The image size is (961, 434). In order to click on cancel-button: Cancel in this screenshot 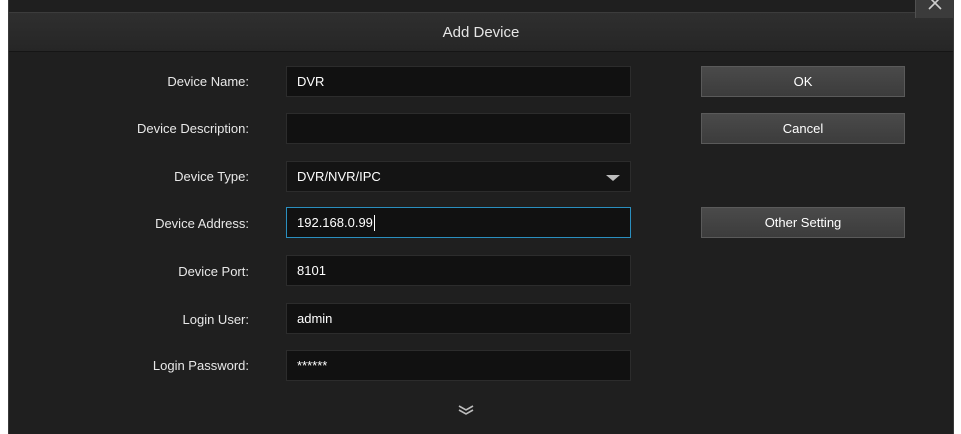, I will do `click(803, 128)`.